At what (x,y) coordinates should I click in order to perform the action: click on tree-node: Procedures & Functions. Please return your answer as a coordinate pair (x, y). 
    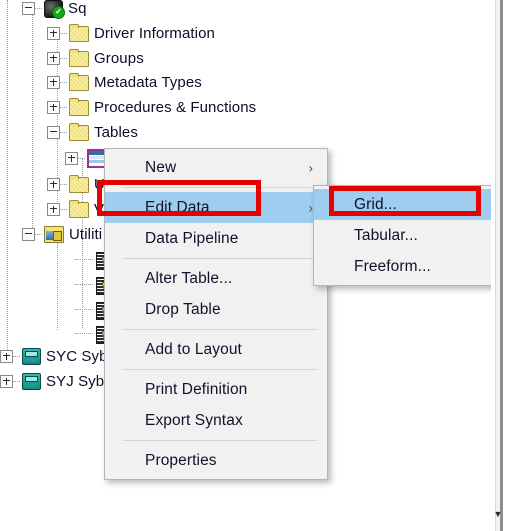
    Looking at the image, I should click on (128, 107).